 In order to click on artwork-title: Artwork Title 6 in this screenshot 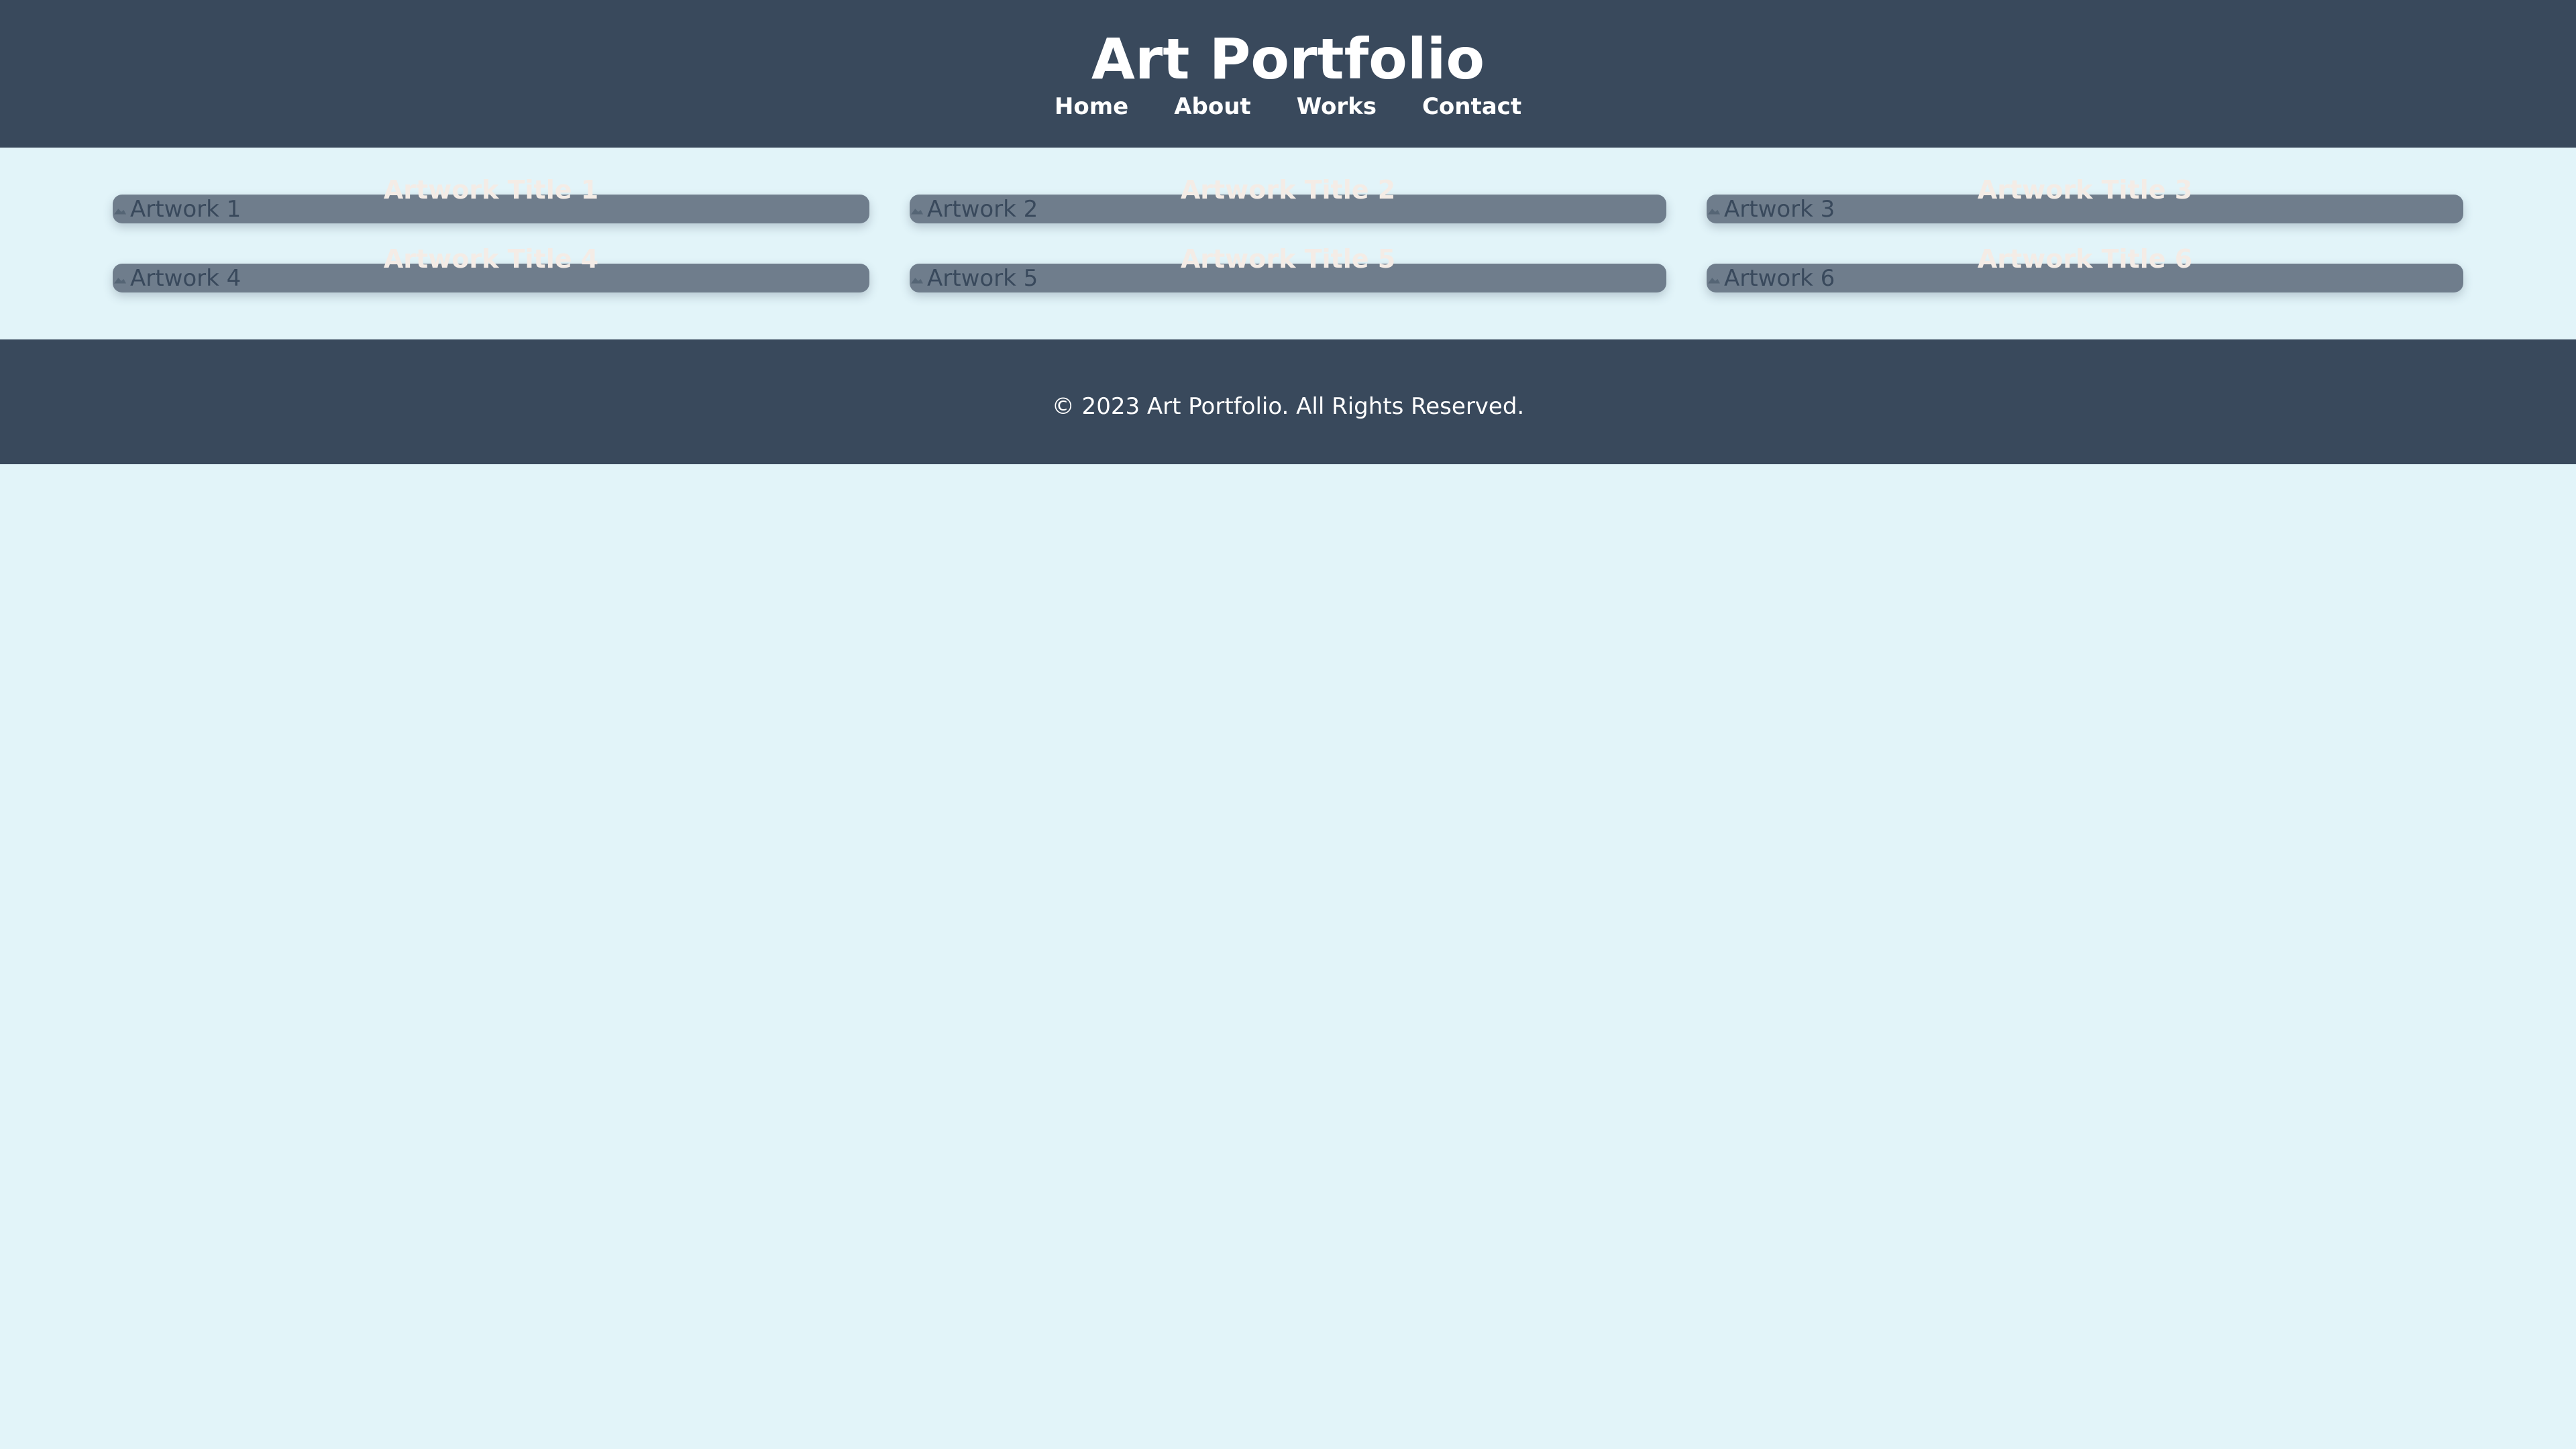, I will do `click(2085, 259)`.